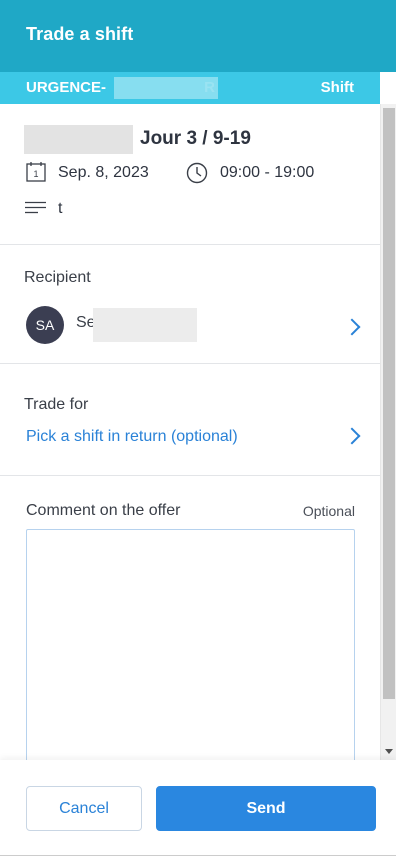  I want to click on svg-text: 1, so click(35, 174).